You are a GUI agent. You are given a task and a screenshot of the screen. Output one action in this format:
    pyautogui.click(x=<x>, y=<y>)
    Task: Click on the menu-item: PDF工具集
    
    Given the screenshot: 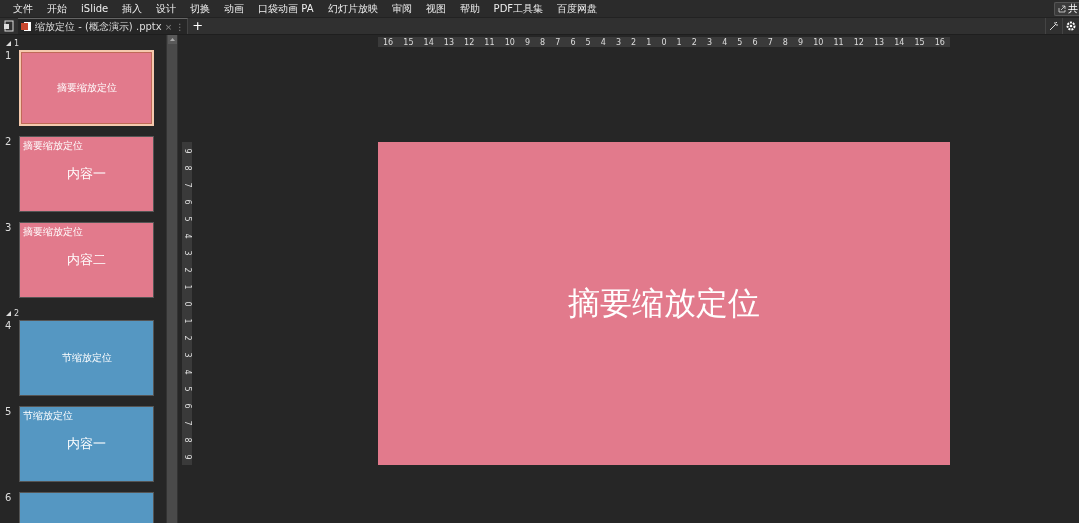 What is the action you would take?
    pyautogui.click(x=518, y=8)
    